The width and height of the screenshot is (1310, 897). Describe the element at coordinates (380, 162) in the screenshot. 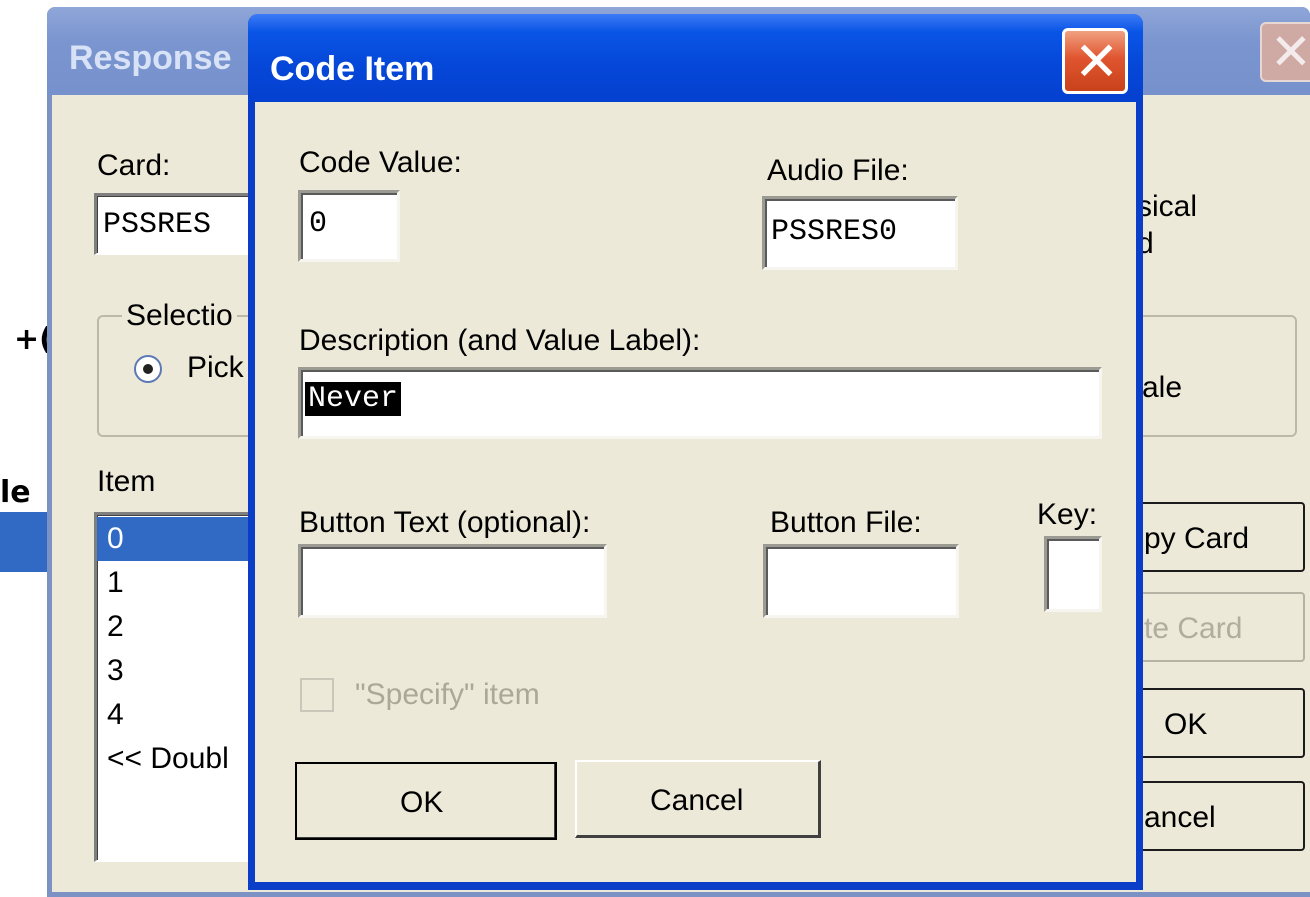

I see `code-value-label: Code Value:` at that location.